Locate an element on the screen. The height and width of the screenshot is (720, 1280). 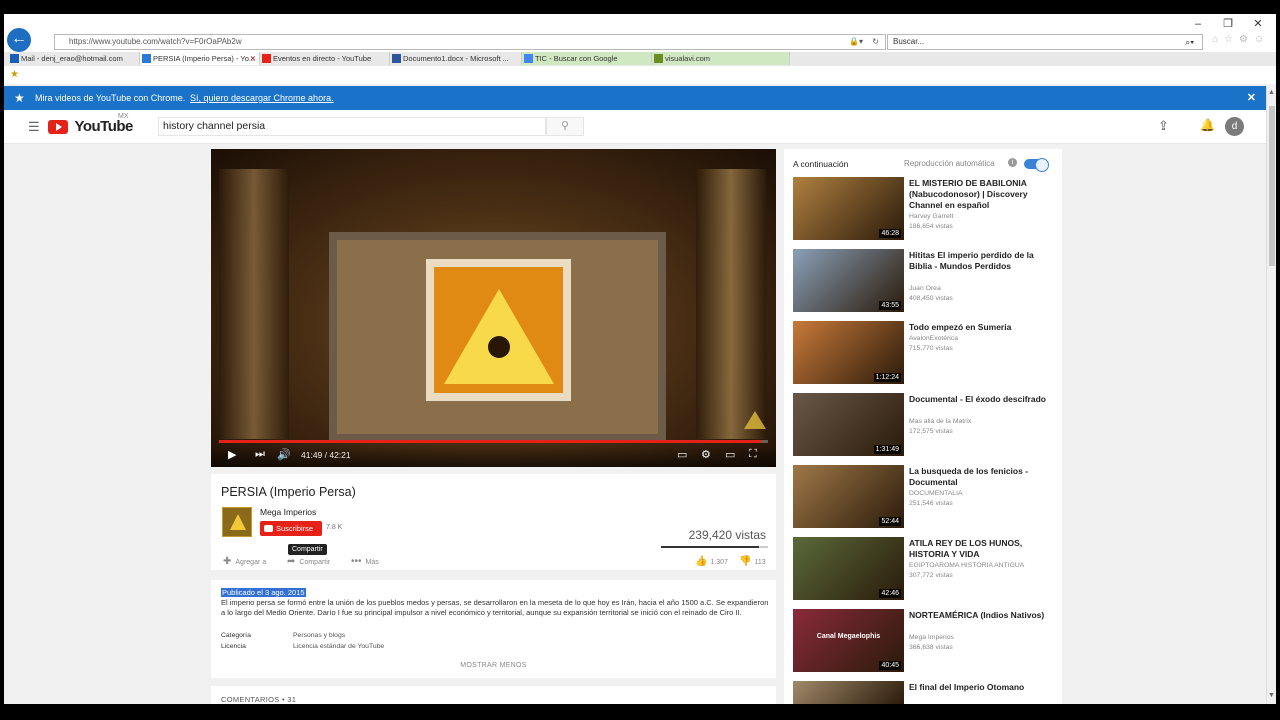
maximize-icon: ❐ is located at coordinates (1228, 24).